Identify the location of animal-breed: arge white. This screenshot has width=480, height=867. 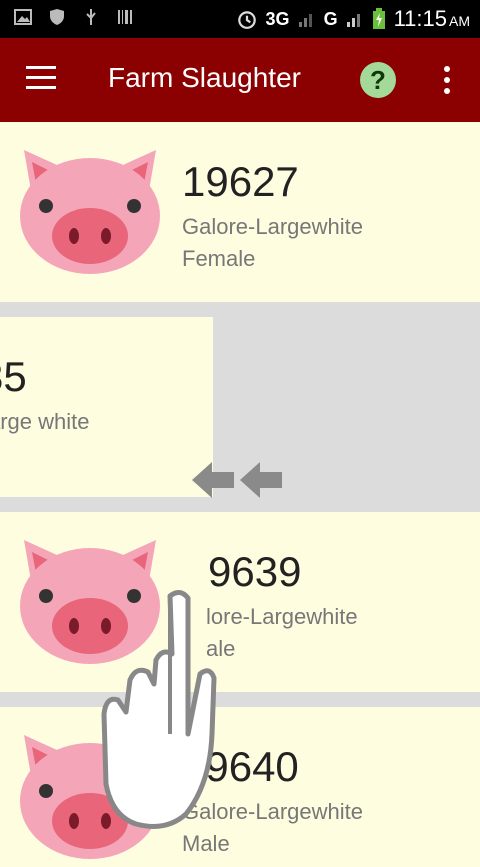
(45, 421).